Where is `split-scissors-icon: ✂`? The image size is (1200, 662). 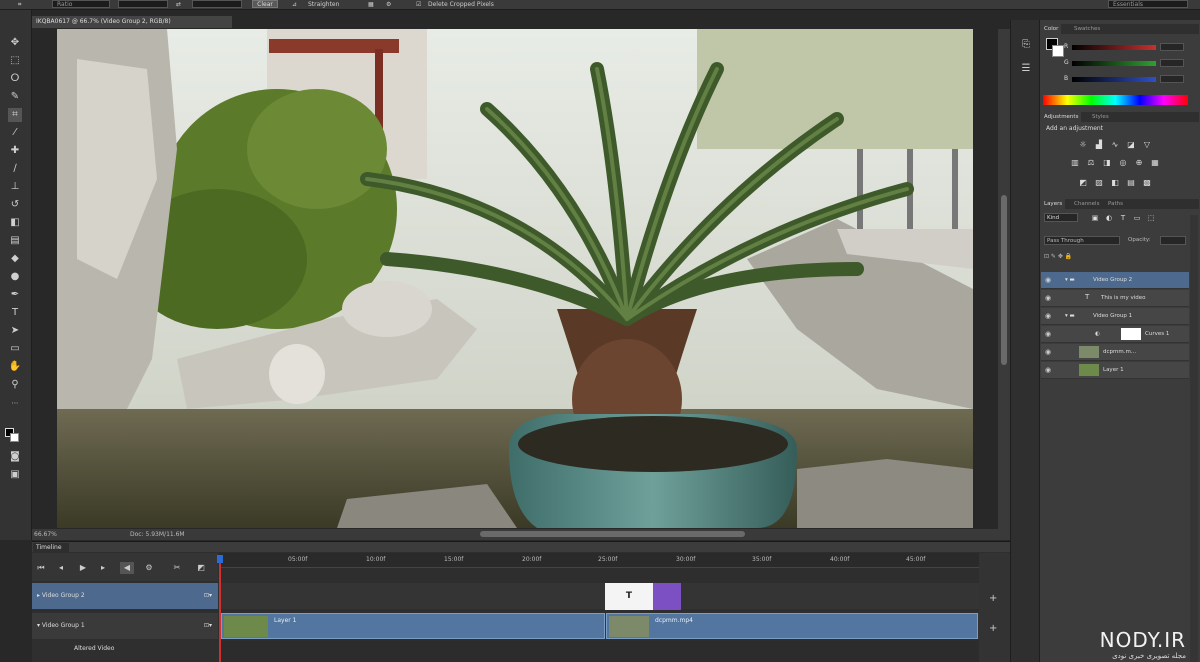 split-scissors-icon: ✂ is located at coordinates (177, 568).